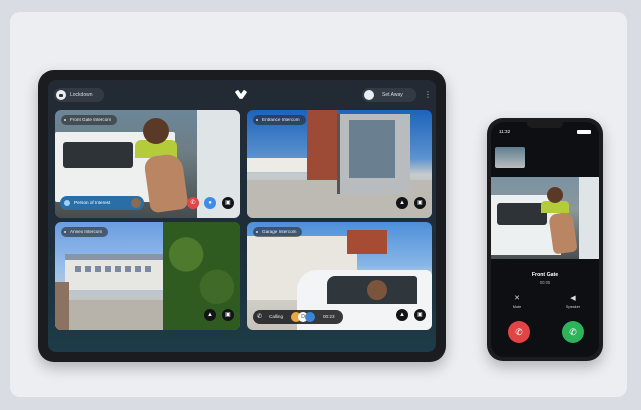 This screenshot has width=641, height=410. I want to click on camera-label: Front Gate Intercom, so click(89, 120).